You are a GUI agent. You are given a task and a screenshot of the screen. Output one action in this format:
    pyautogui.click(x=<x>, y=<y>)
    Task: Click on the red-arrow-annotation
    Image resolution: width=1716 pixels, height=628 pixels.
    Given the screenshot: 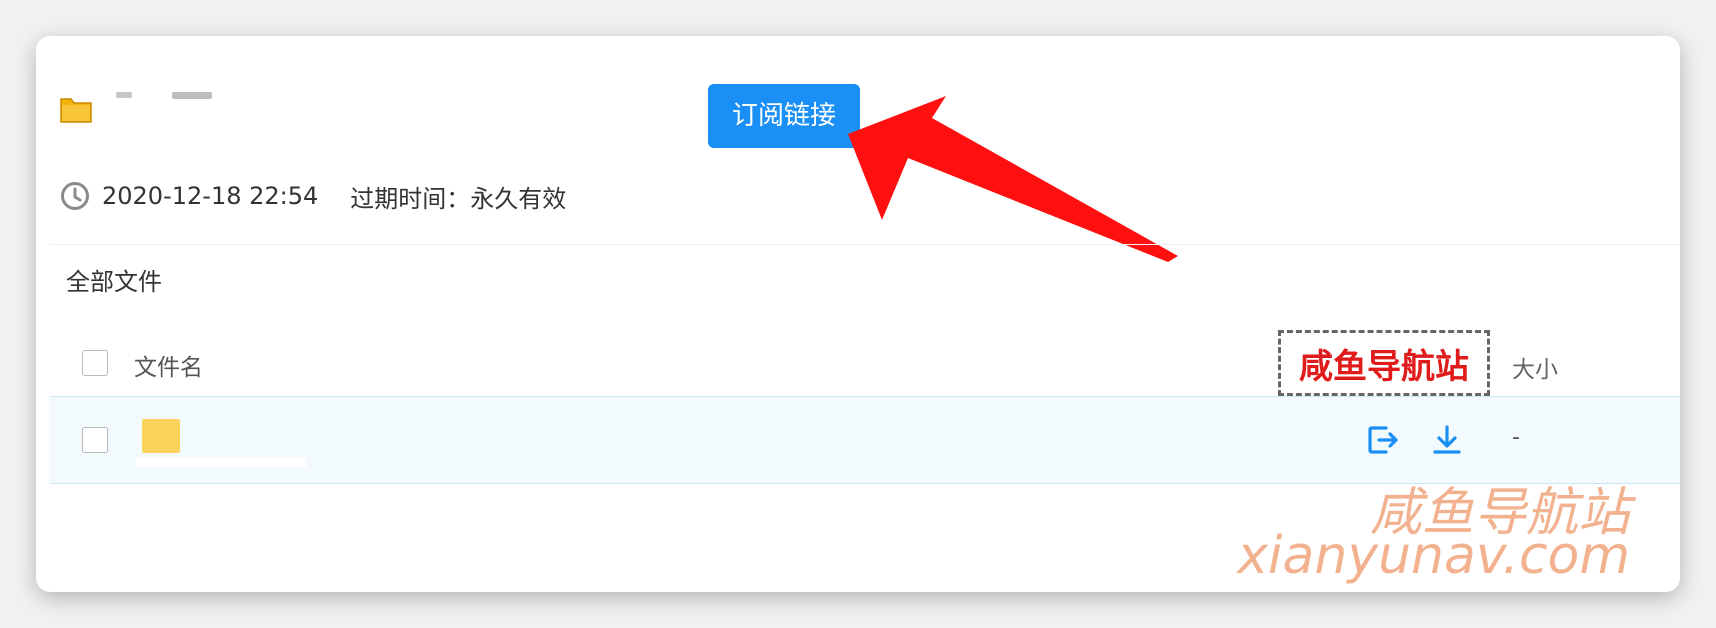 What is the action you would take?
    pyautogui.click(x=1013, y=179)
    